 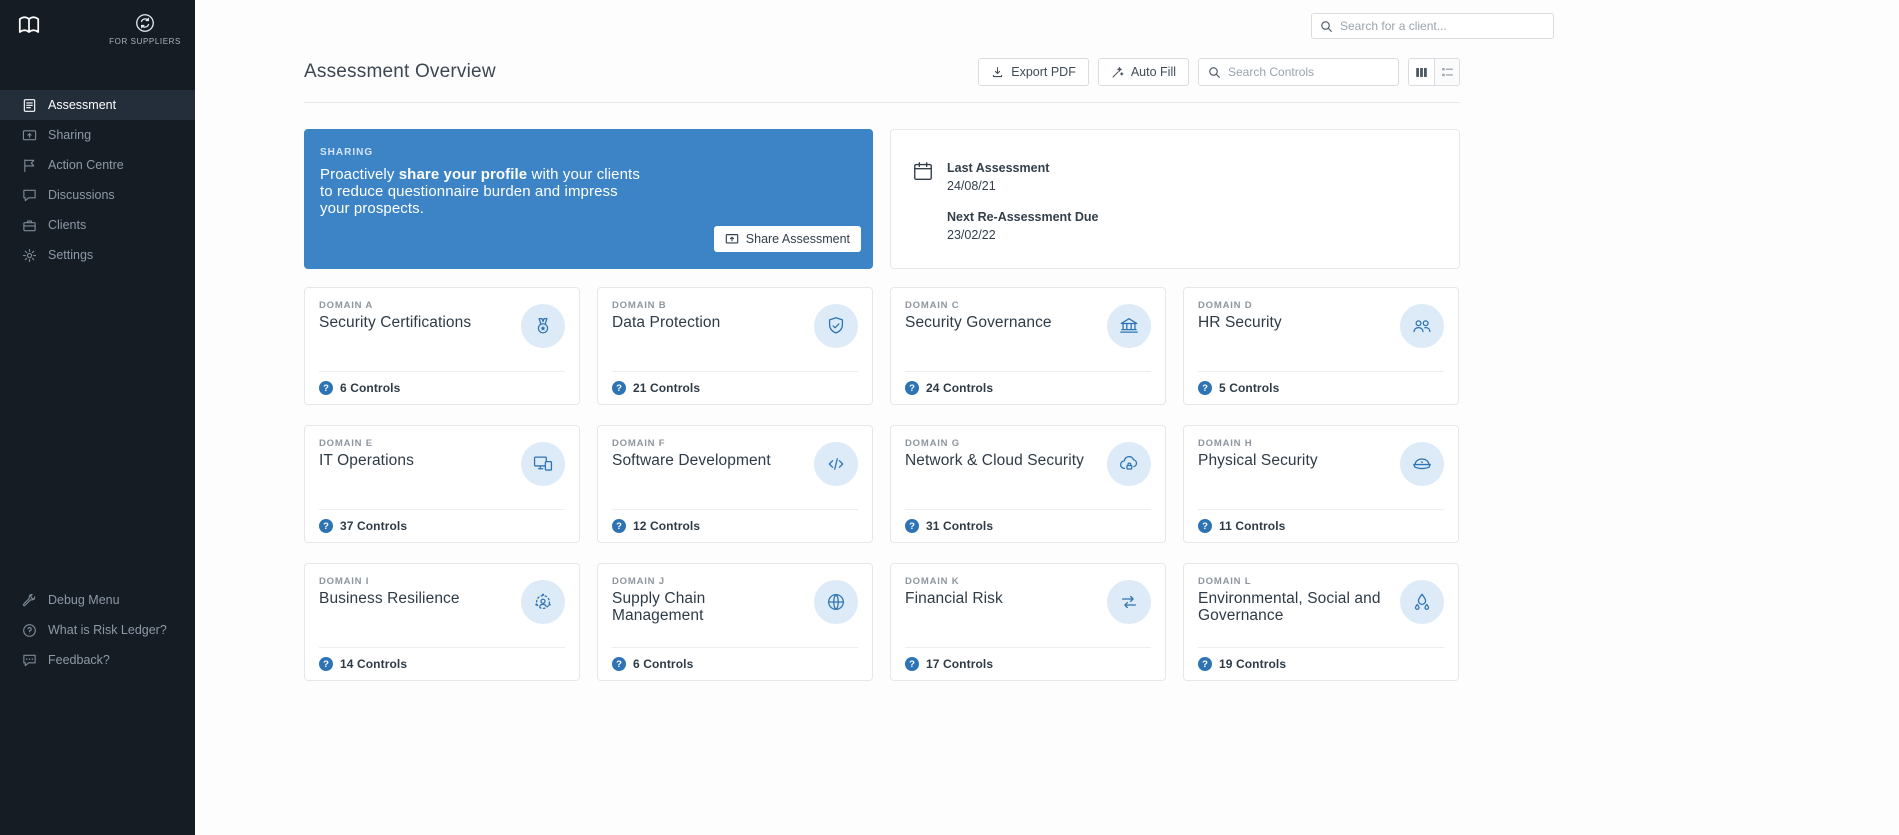 I want to click on droplets-icon, so click(x=1422, y=602).